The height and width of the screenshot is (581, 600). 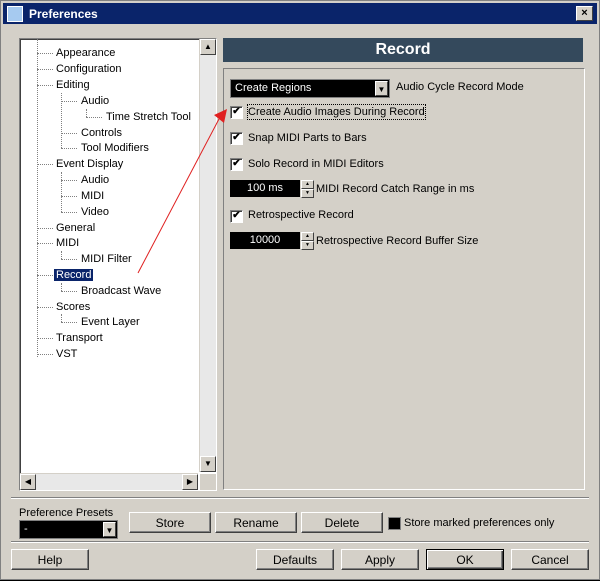 What do you see at coordinates (256, 522) in the screenshot?
I see `rename-button: Rename` at bounding box center [256, 522].